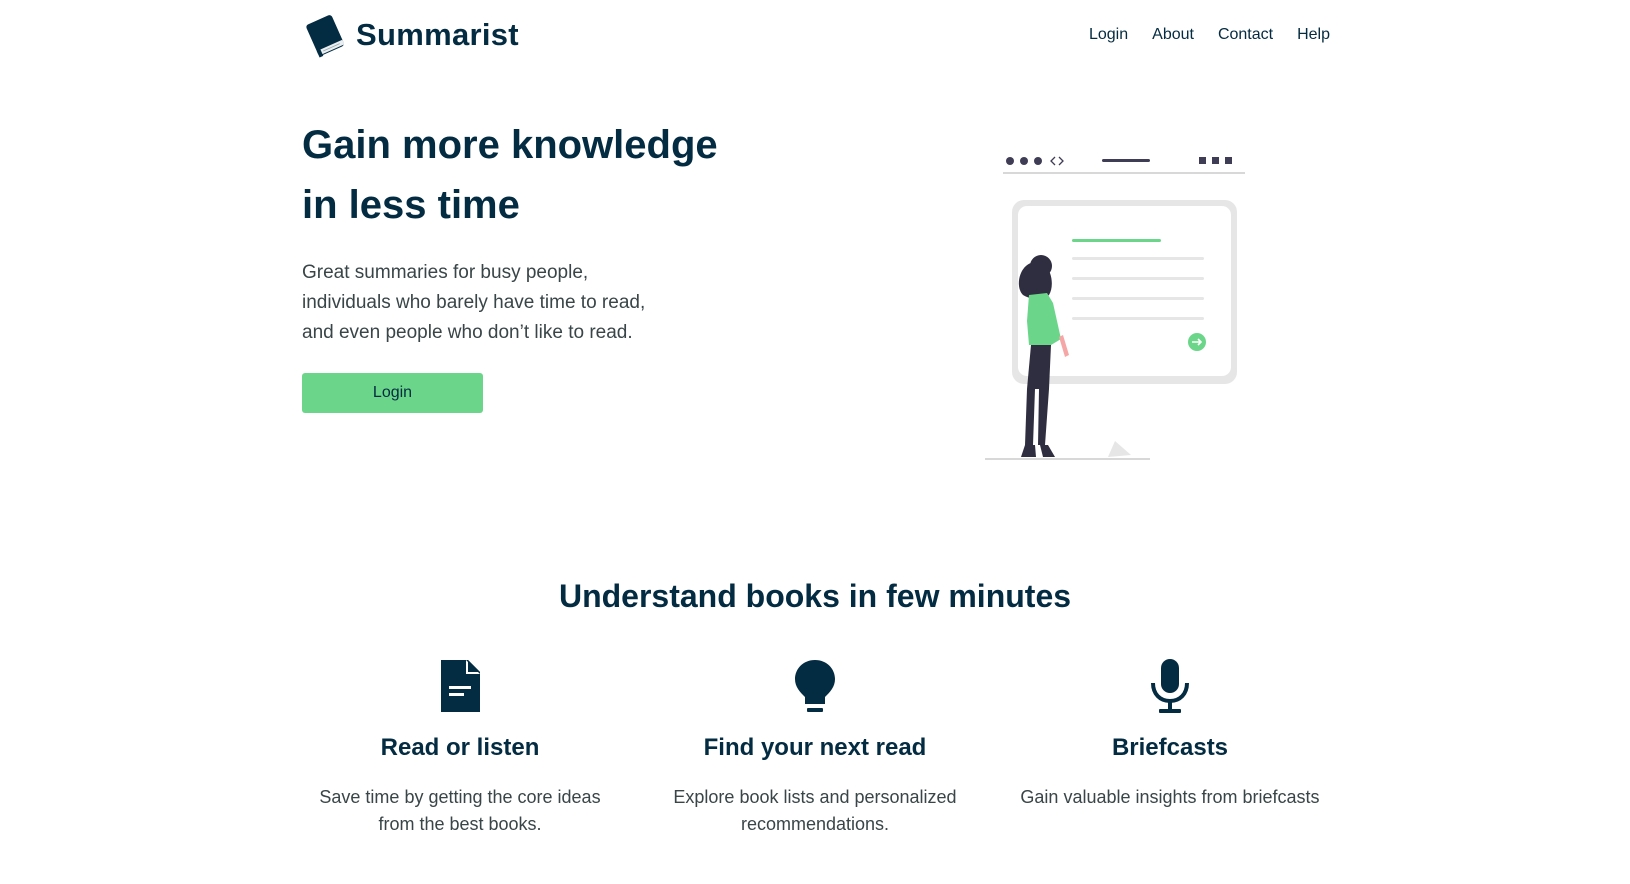 The image size is (1630, 884). What do you see at coordinates (460, 797) in the screenshot?
I see `feature-description-line-1: Save time by getting the core ideas` at bounding box center [460, 797].